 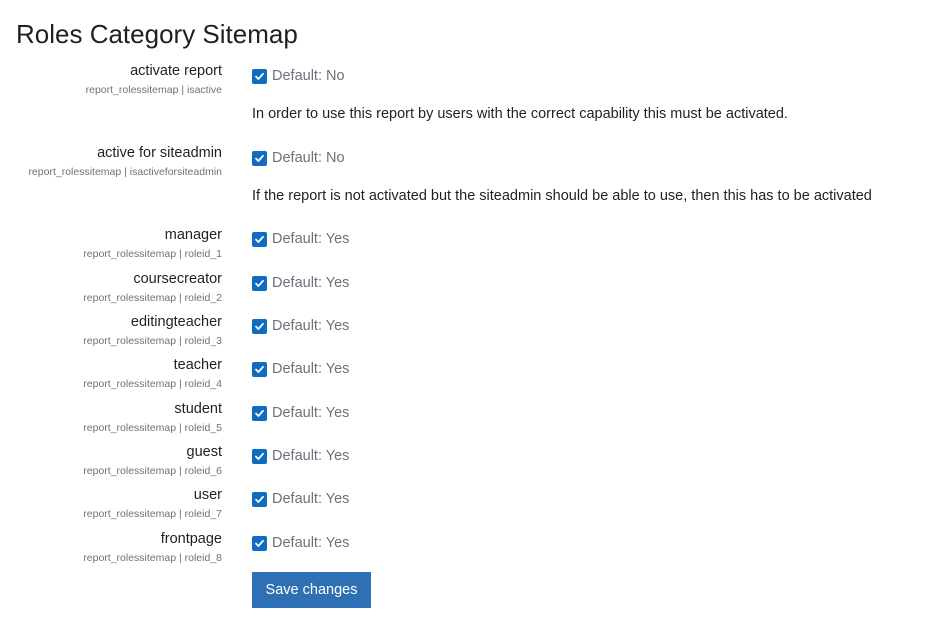 What do you see at coordinates (204, 452) in the screenshot?
I see `setting-name: guest` at bounding box center [204, 452].